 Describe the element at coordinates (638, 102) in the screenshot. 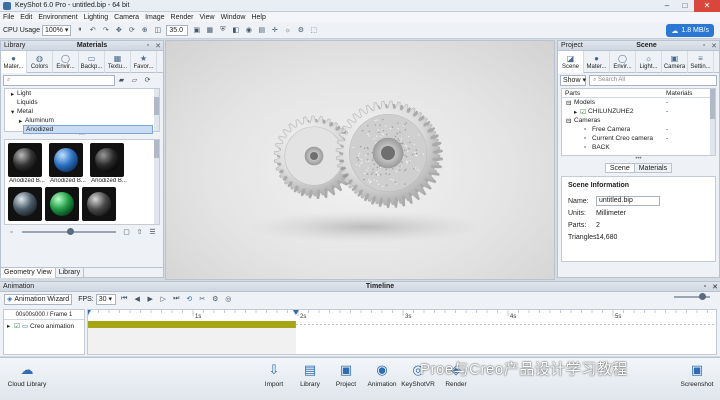

I see `tree-item-models: ⊟ Models -` at that location.